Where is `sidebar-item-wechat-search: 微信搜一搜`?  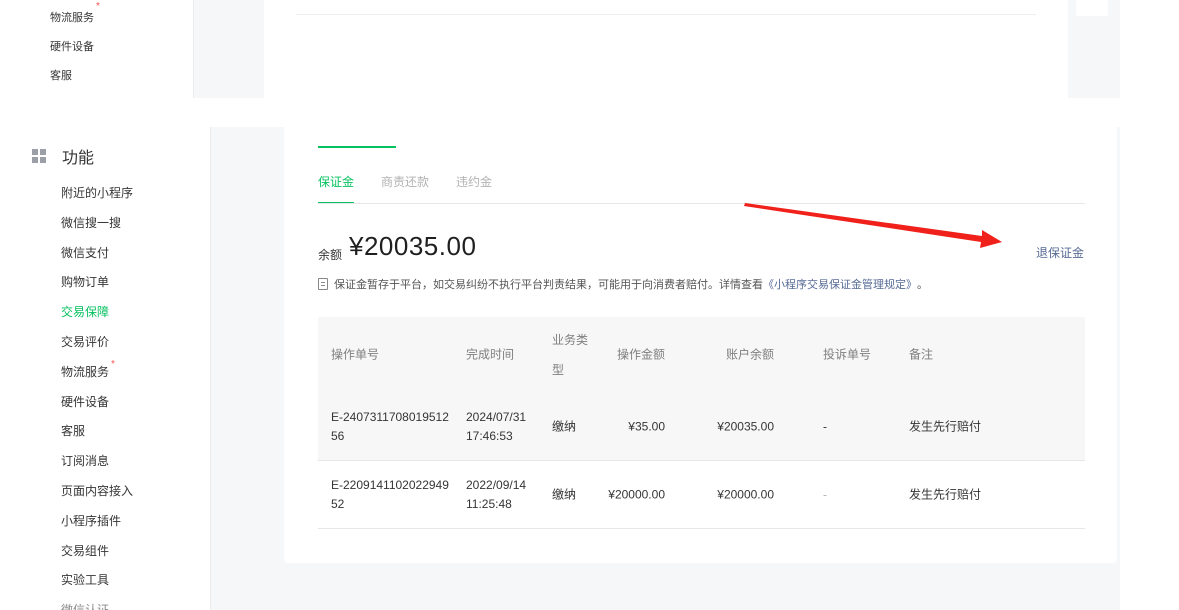 sidebar-item-wechat-search: 微信搜一搜 is located at coordinates (97, 224).